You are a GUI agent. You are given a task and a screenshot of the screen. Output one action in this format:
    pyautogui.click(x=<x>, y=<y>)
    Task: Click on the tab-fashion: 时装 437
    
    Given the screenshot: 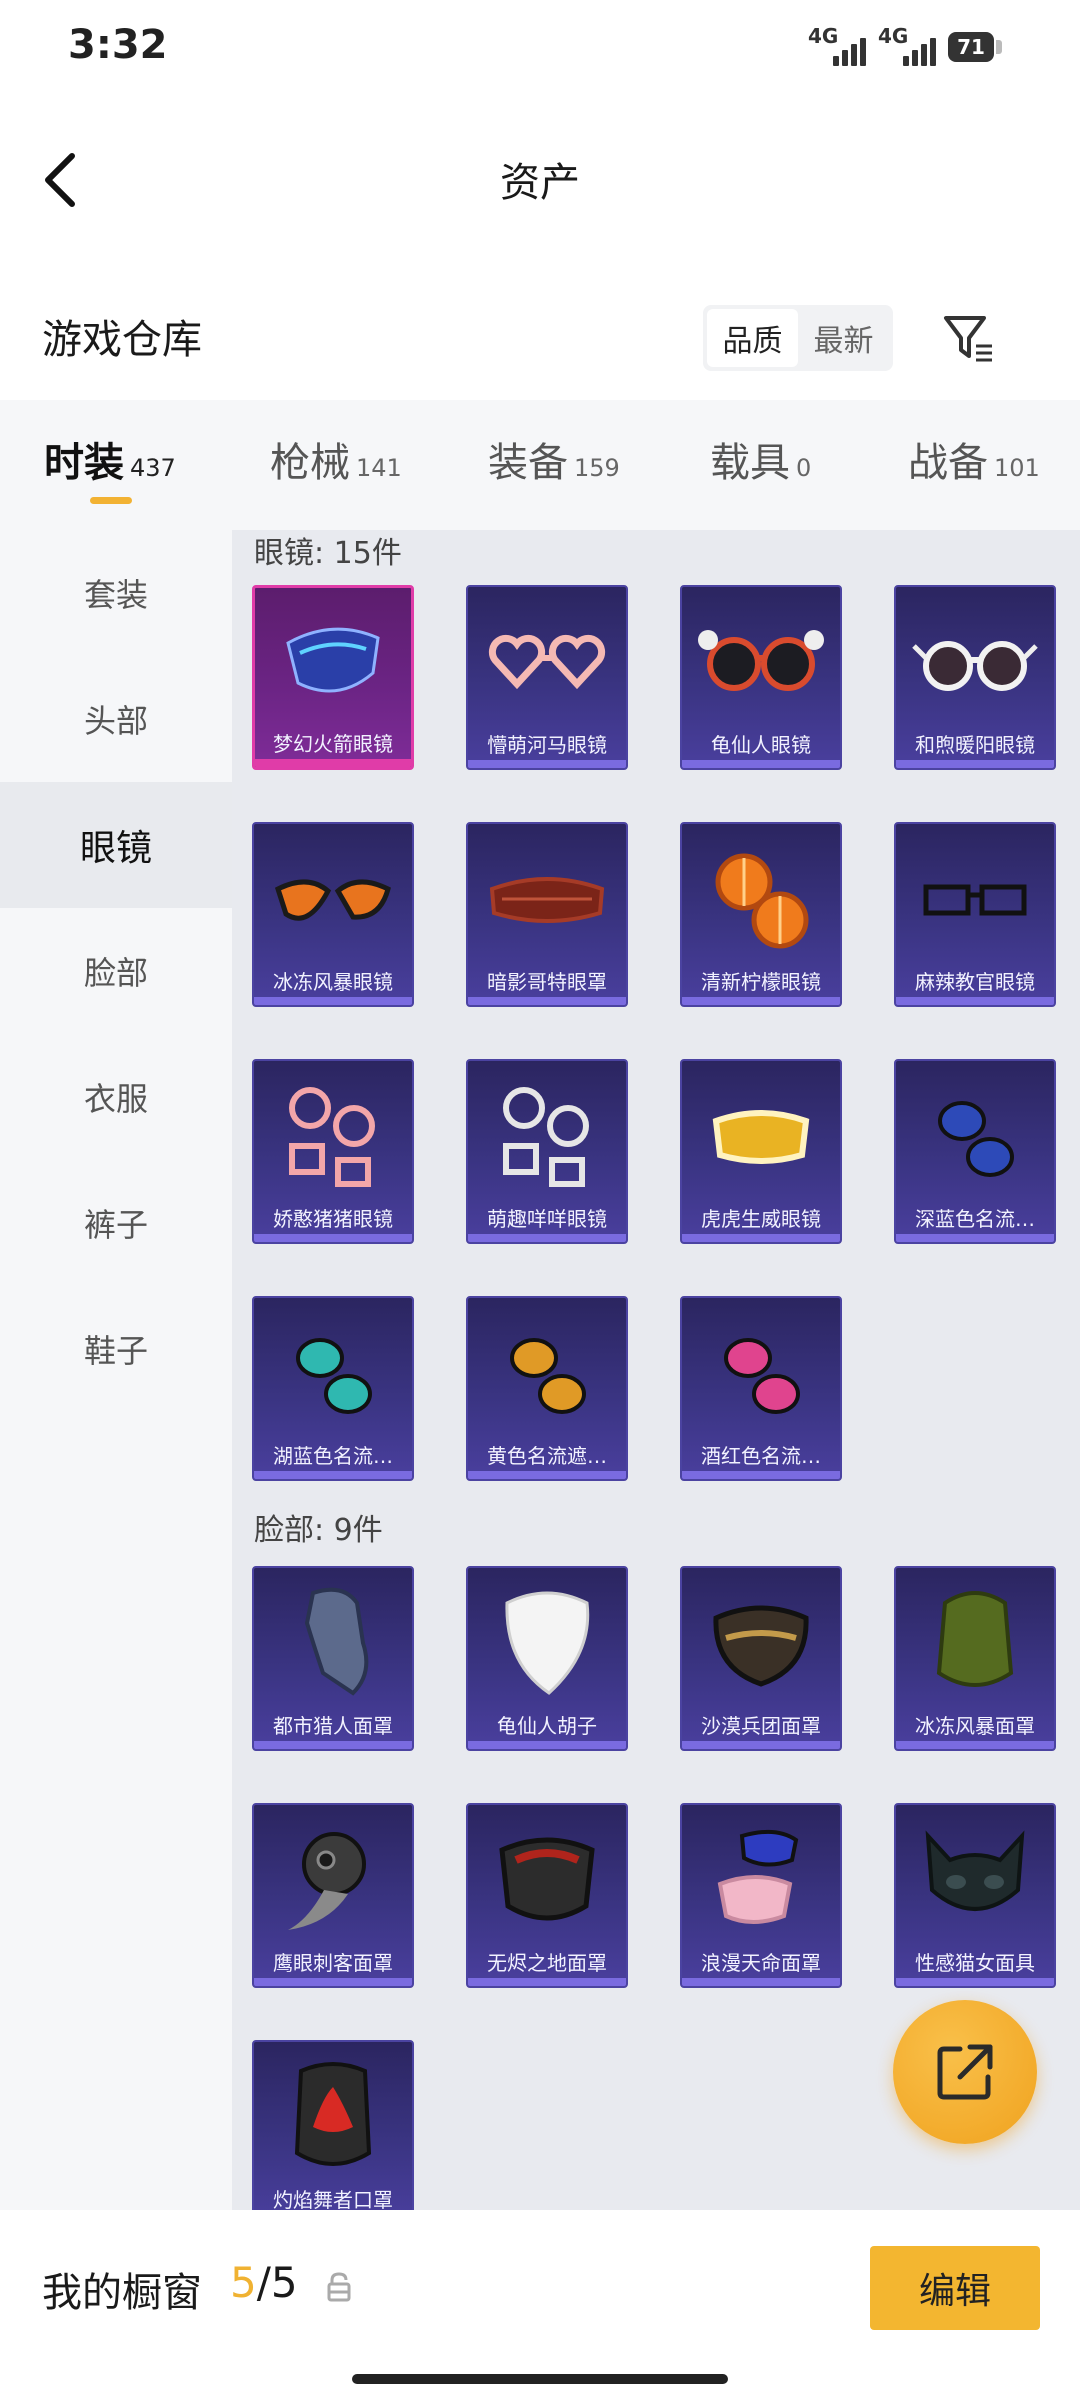 What is the action you would take?
    pyautogui.click(x=110, y=459)
    